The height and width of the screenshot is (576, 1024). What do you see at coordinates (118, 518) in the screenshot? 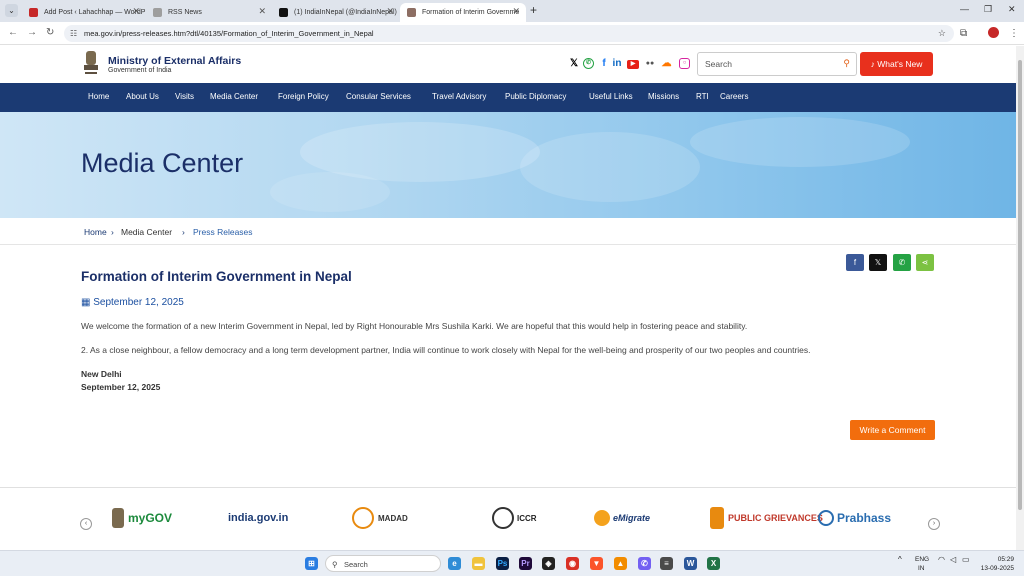
I see `emblem-small-icon` at bounding box center [118, 518].